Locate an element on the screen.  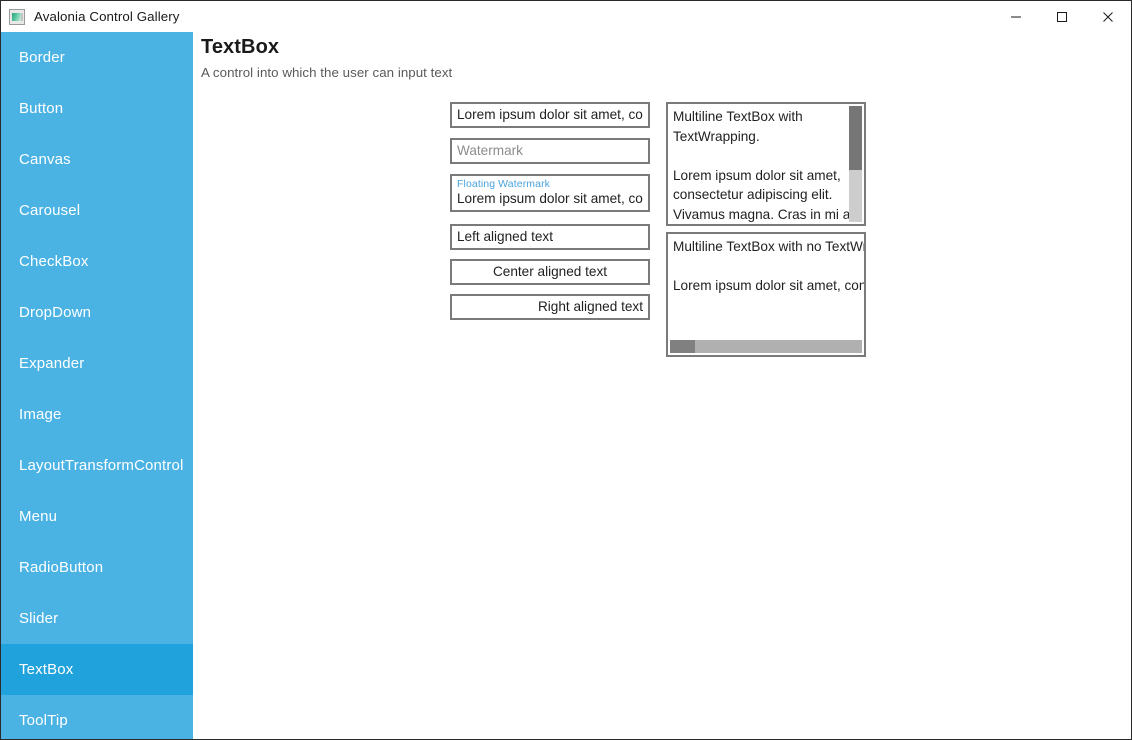
vertical-scrollbar is located at coordinates (855, 164).